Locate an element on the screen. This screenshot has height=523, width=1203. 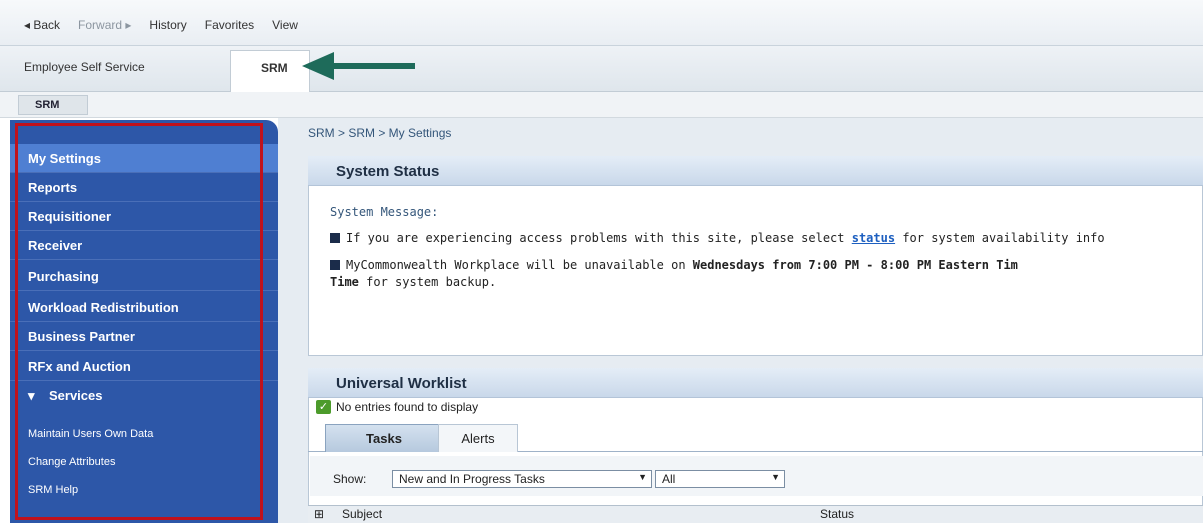
favorites-menu: Favorites is located at coordinates (229, 25).